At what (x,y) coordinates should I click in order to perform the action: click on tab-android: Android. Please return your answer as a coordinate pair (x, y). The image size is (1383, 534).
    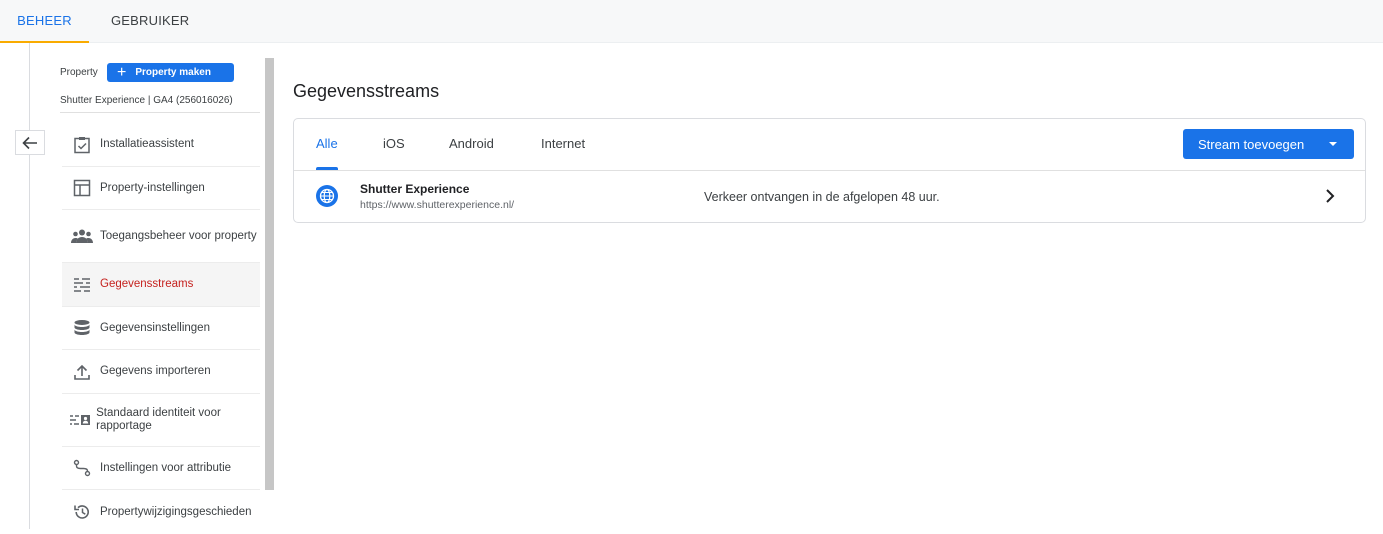
    Looking at the image, I should click on (471, 144).